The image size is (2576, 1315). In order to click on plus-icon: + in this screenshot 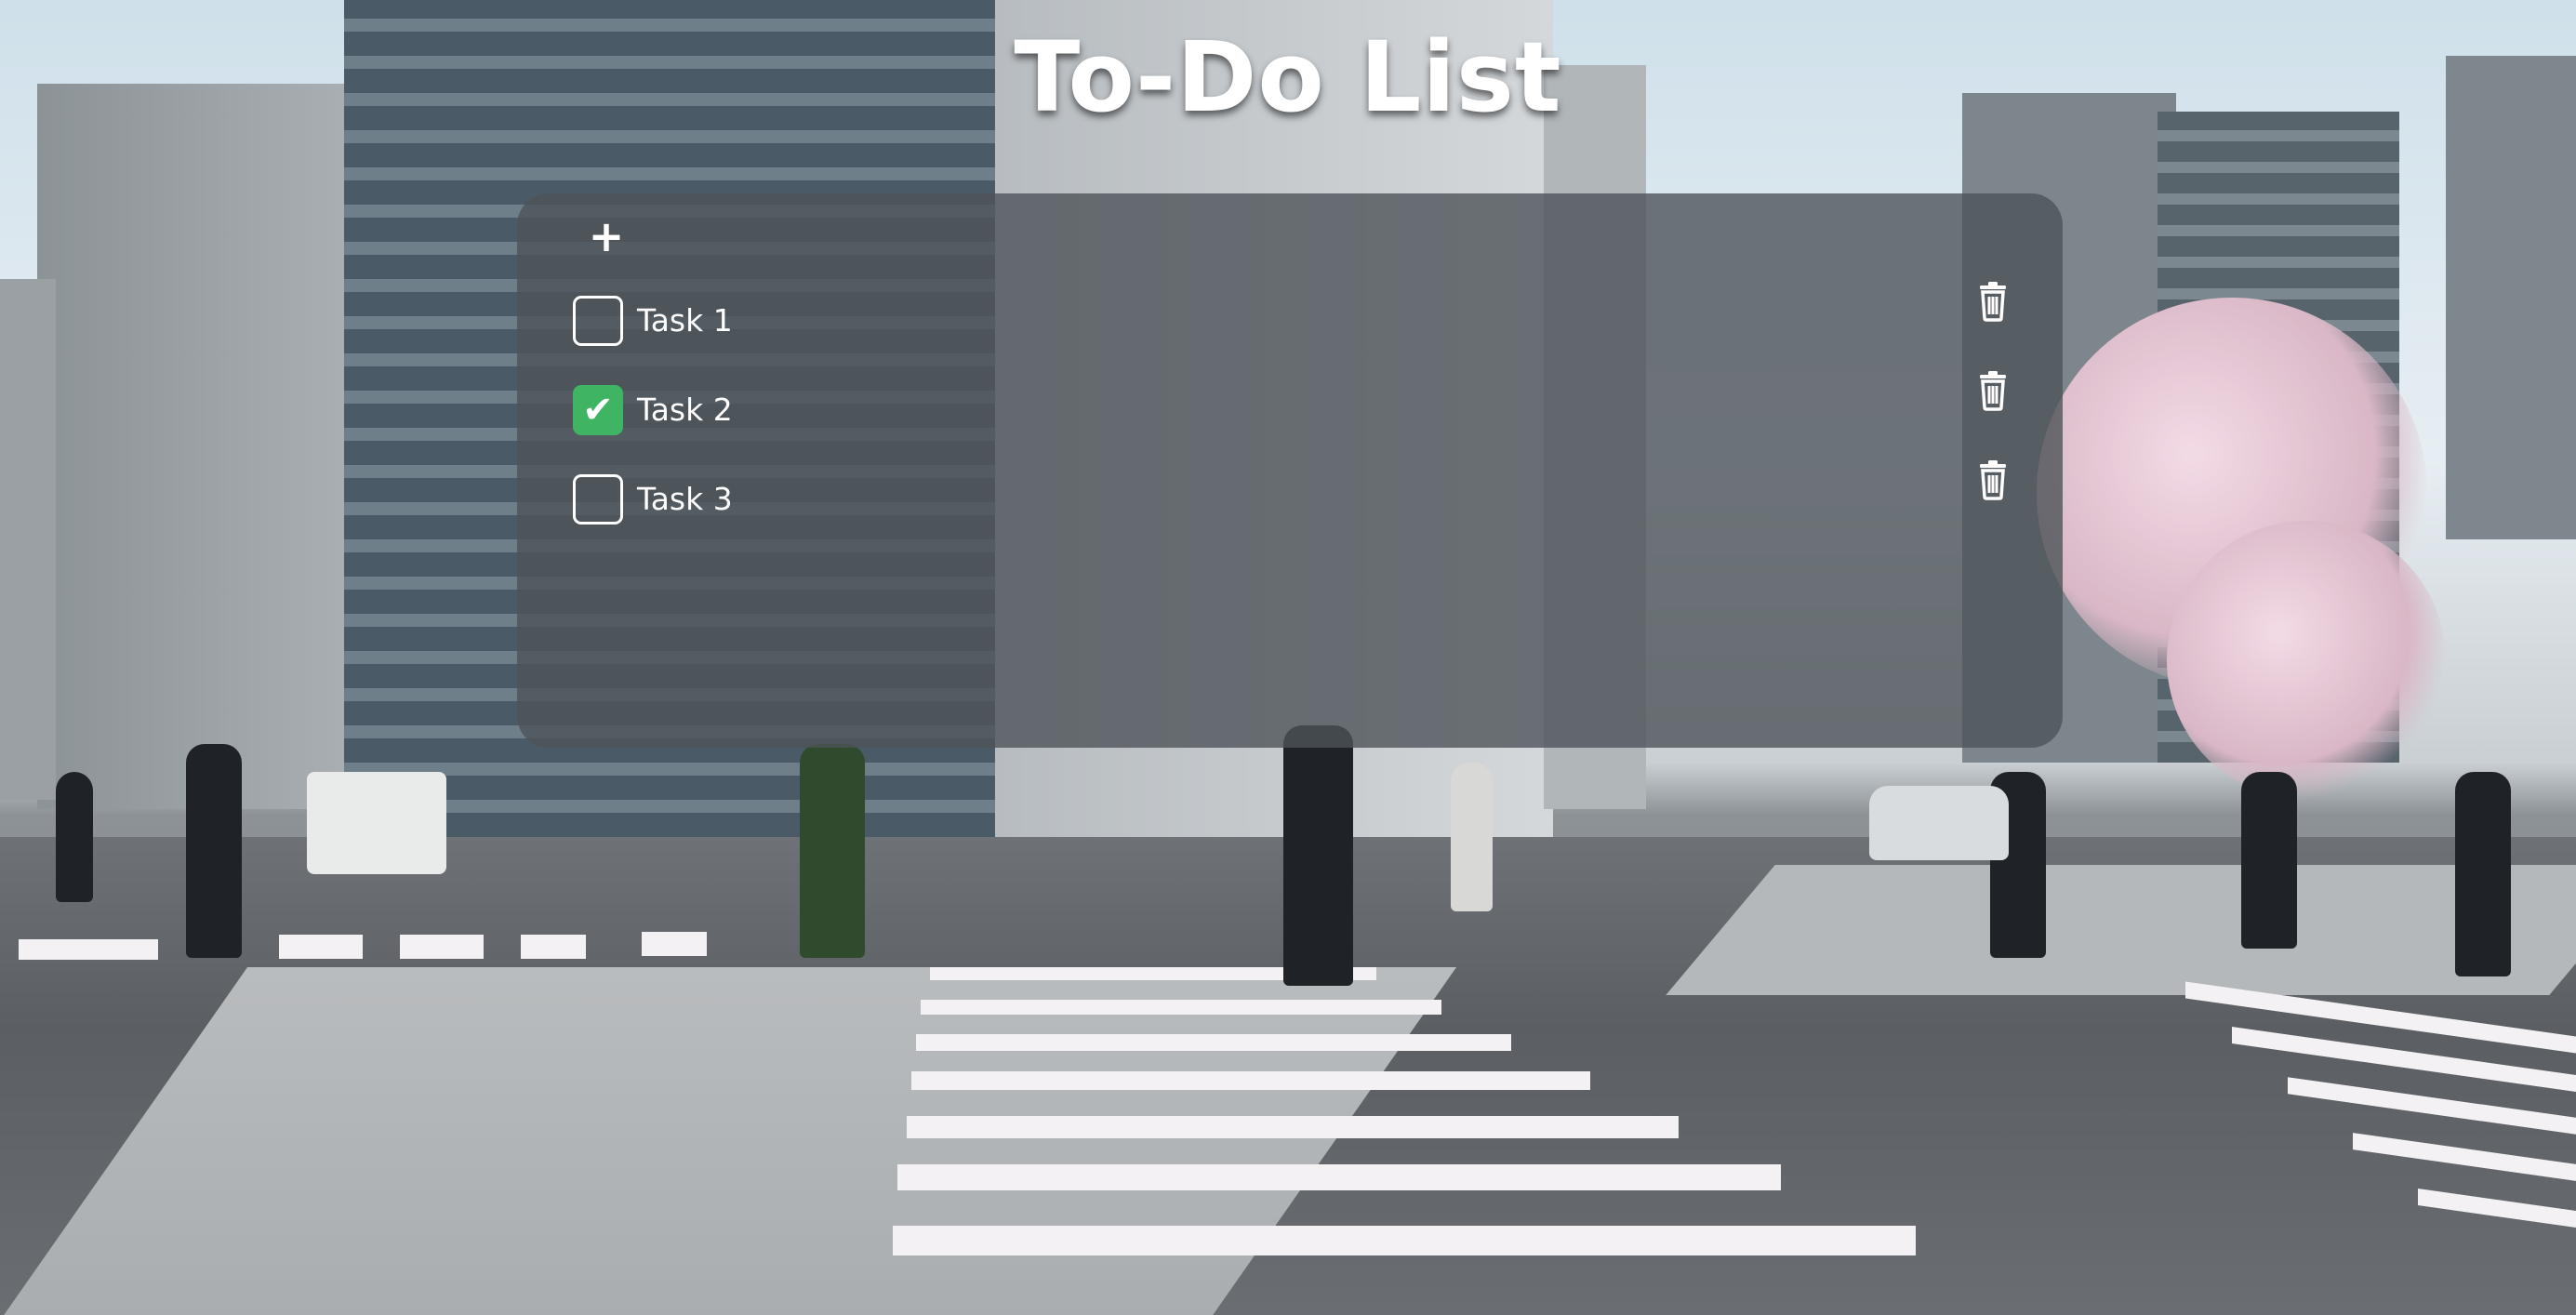, I will do `click(606, 236)`.